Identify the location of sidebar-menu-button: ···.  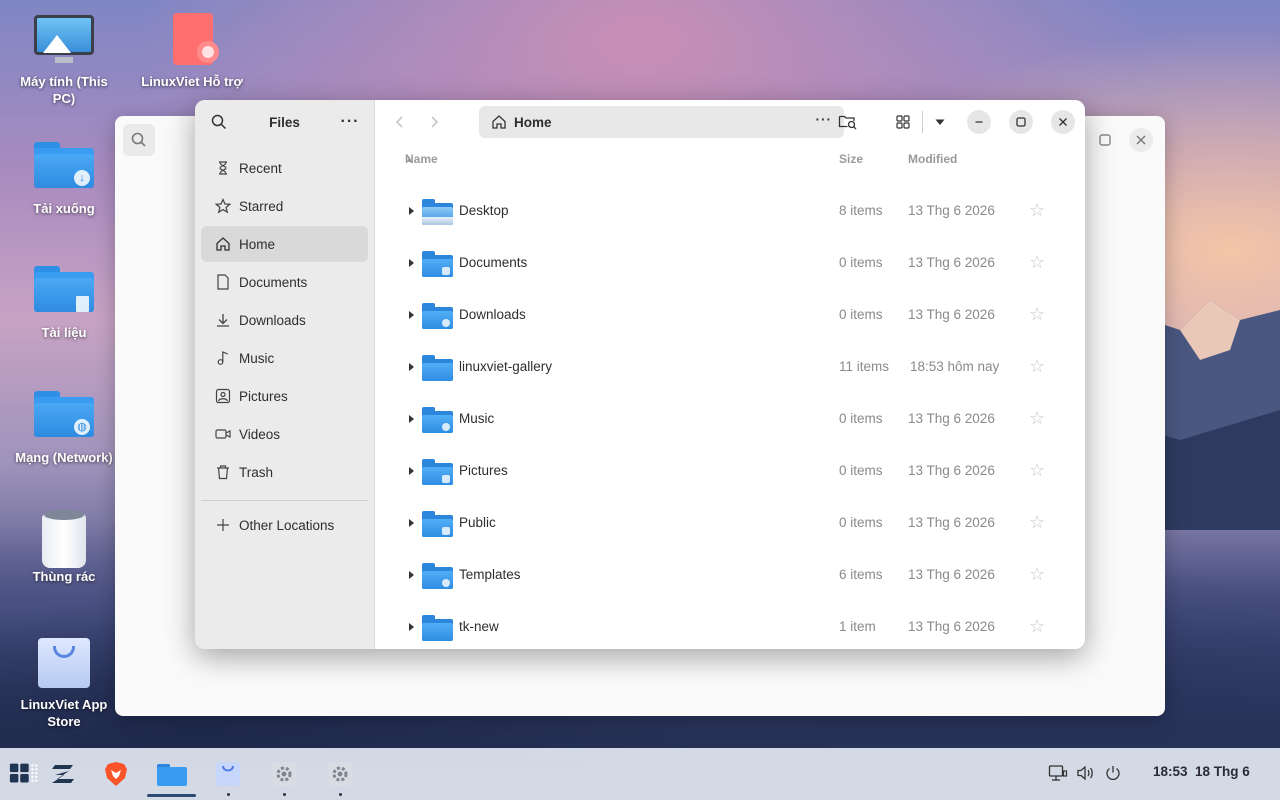
(350, 122).